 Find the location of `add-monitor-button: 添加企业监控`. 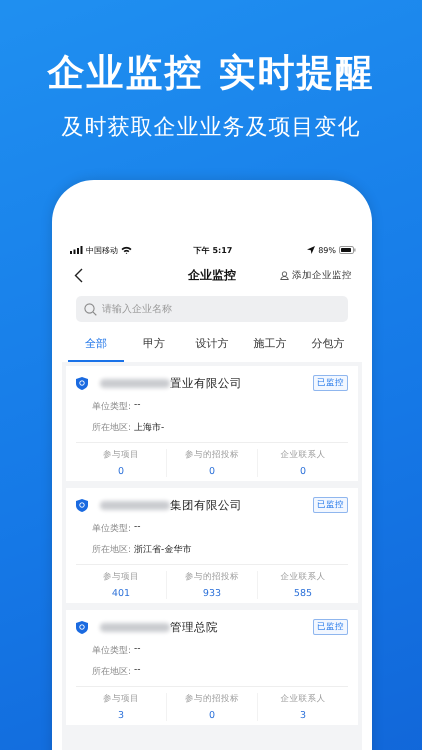

add-monitor-button: 添加企业监控 is located at coordinates (316, 275).